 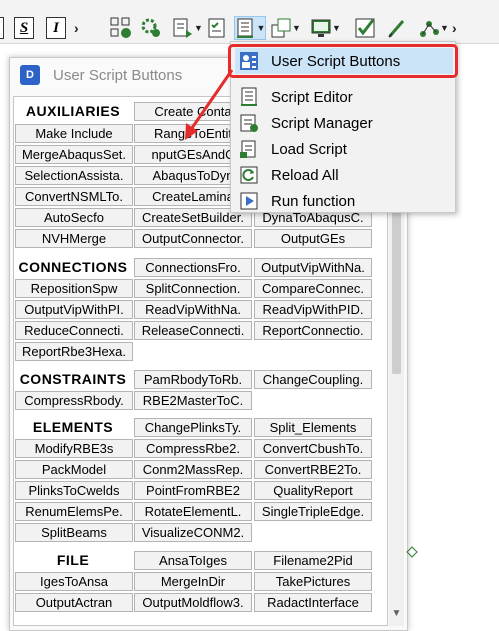 I want to click on highlight-annotation-box, so click(x=343, y=61).